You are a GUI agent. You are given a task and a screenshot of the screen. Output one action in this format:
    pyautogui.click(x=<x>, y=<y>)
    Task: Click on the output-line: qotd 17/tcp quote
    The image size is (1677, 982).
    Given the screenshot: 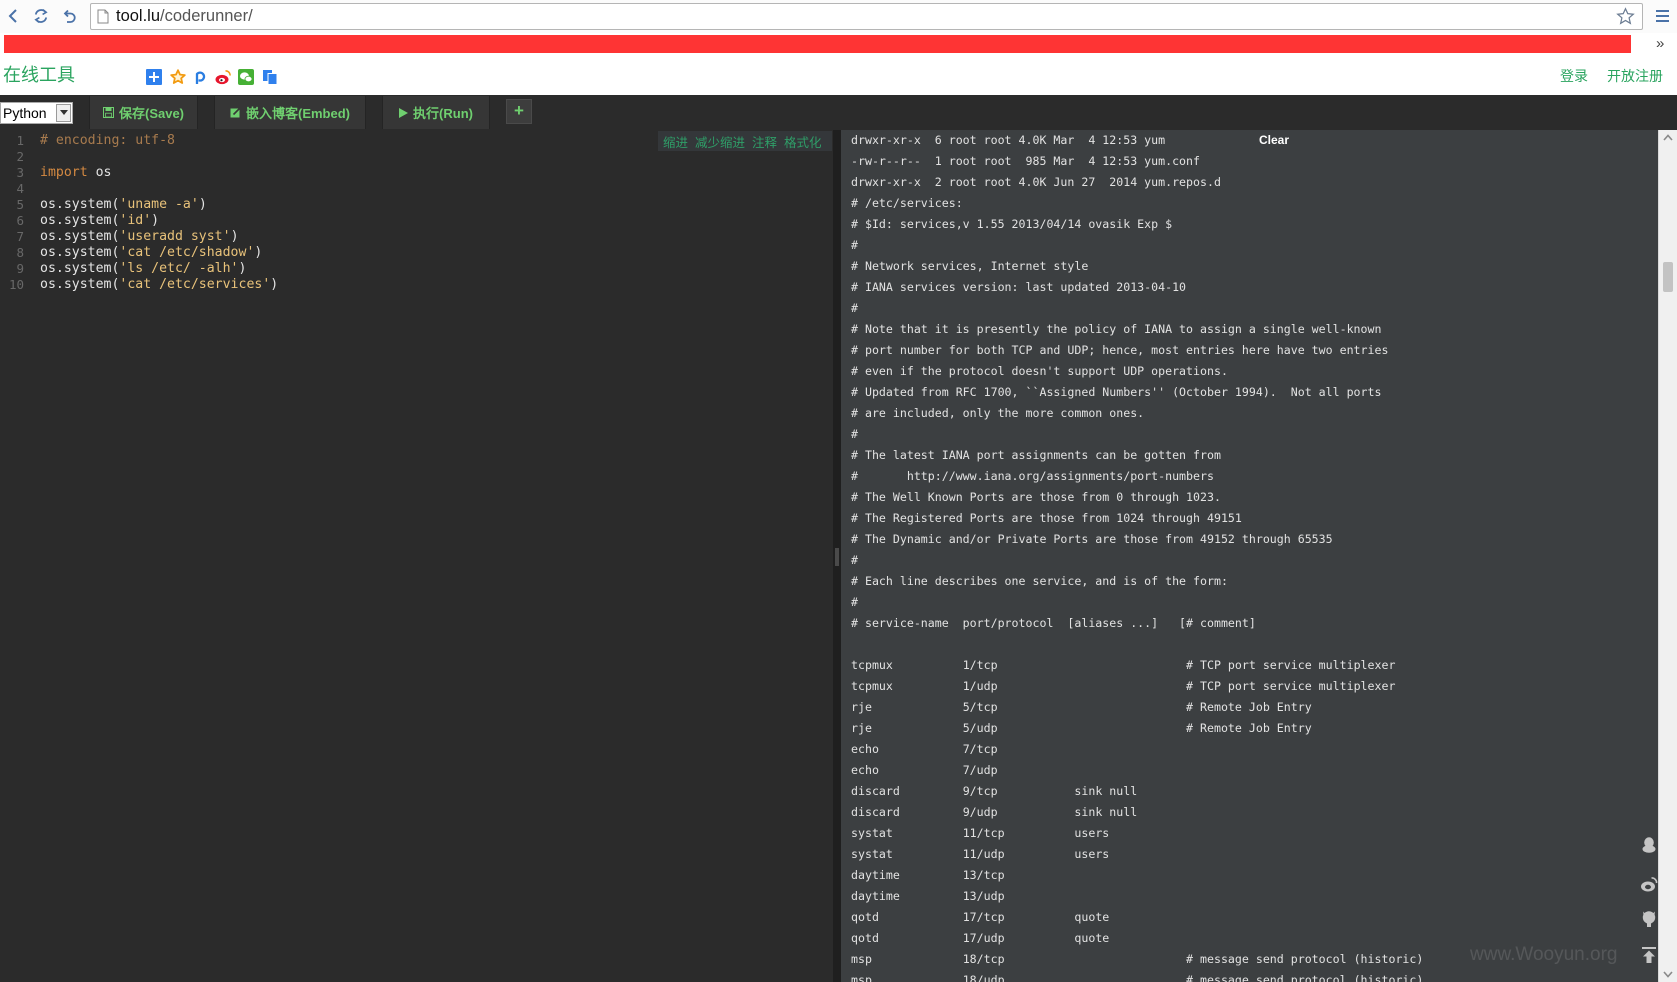 What is the action you would take?
    pyautogui.click(x=980, y=917)
    